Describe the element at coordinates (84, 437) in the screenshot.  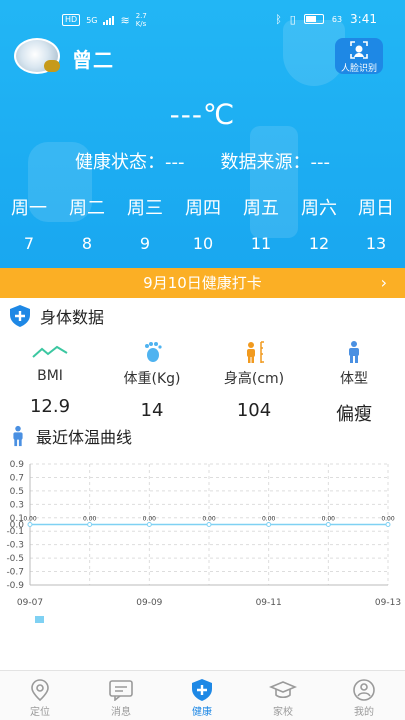
I see `temp-curve-title: 最近体温曲线` at that location.